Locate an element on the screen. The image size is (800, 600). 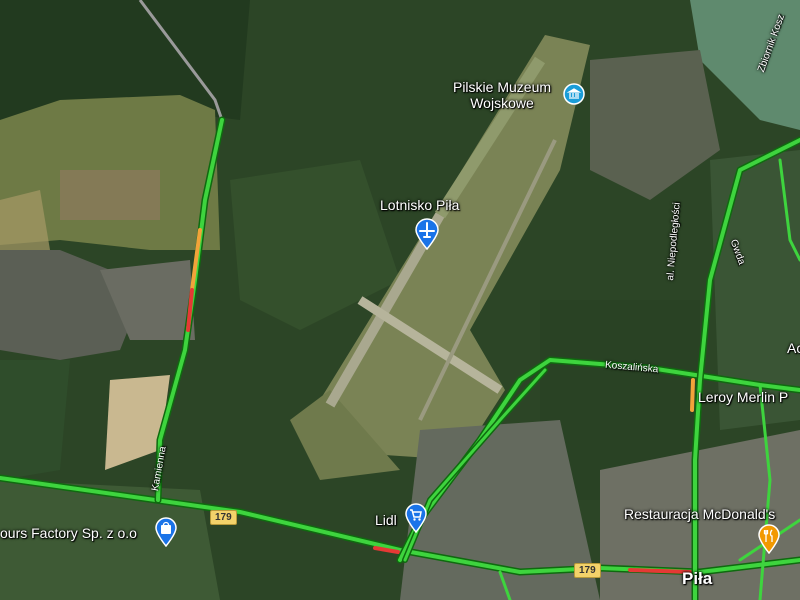
airplane-icon is located at coordinates (427, 236).